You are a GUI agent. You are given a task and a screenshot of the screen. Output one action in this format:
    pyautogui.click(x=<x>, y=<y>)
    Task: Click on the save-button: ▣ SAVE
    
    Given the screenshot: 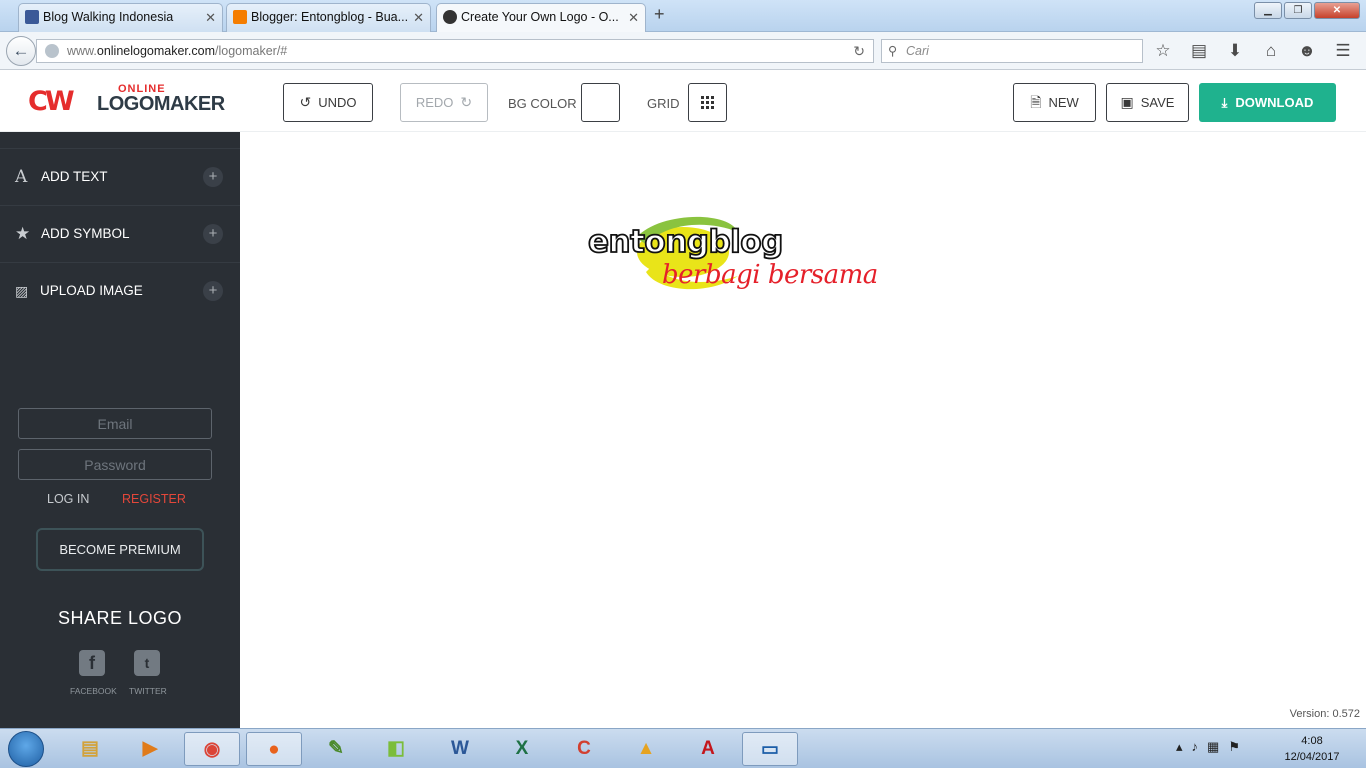 What is the action you would take?
    pyautogui.click(x=1147, y=102)
    